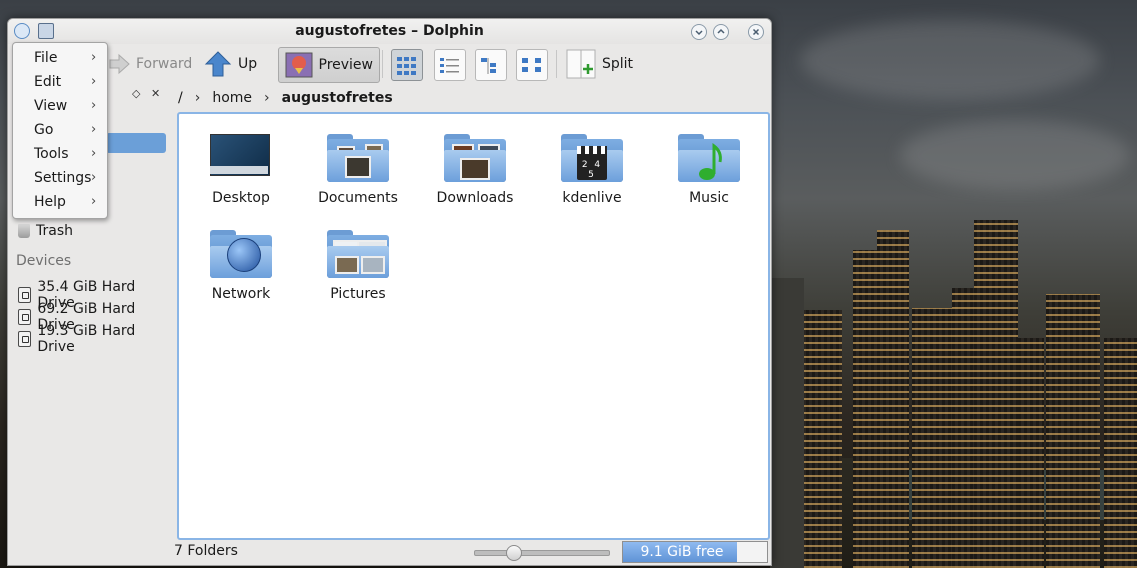 The image size is (1137, 568). I want to click on main-toolbar: Forward Up Preview Split, so click(389, 65).